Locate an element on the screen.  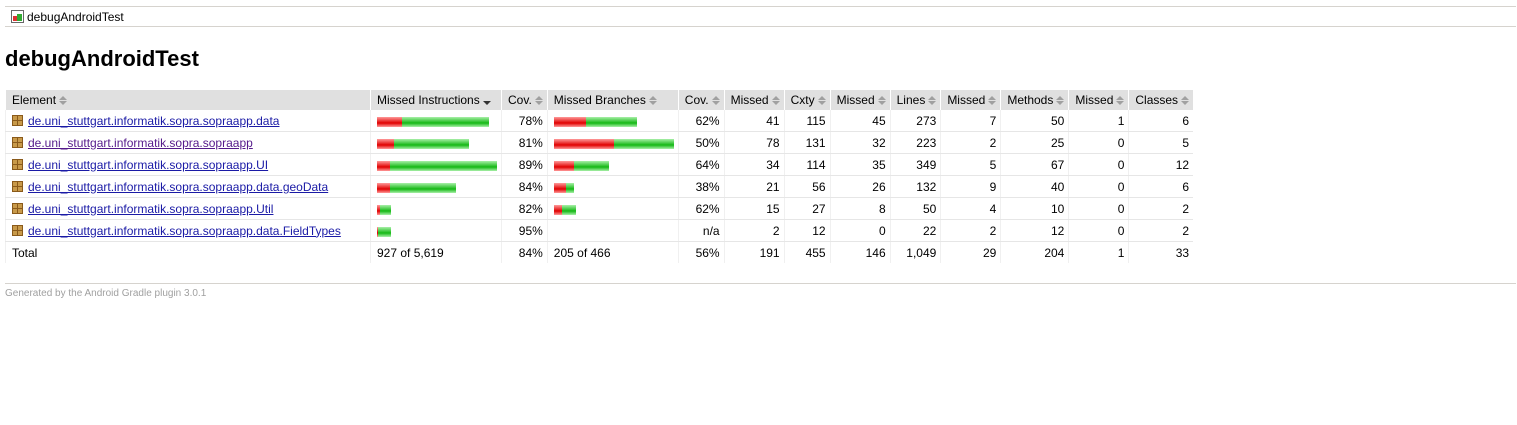
missed-cxty: 21 is located at coordinates (754, 186).